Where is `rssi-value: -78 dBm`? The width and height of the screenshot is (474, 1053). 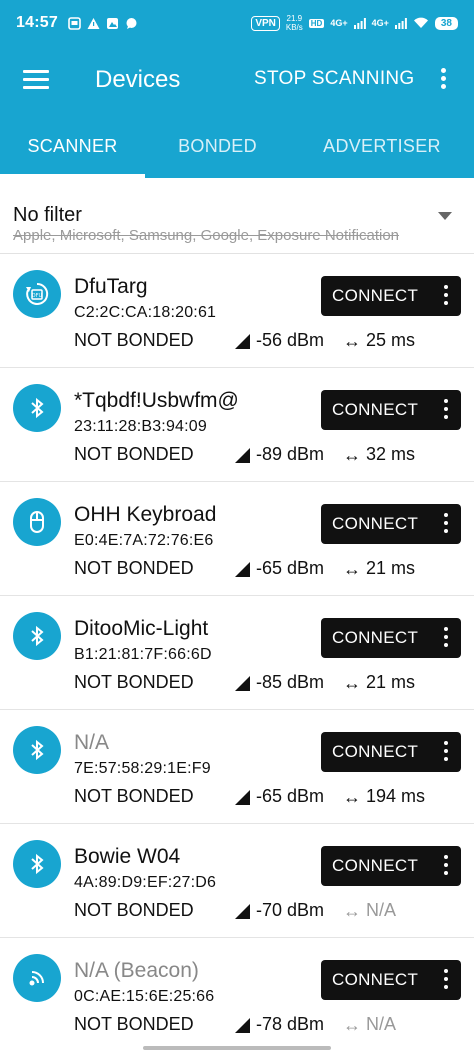
rssi-value: -78 dBm is located at coordinates (290, 1024).